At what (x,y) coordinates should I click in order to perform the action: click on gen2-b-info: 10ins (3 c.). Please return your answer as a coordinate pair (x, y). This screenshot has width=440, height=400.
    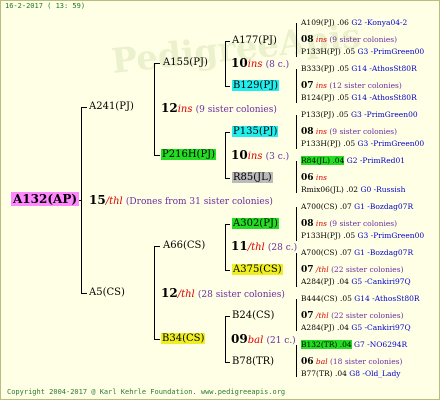
    Looking at the image, I should click on (260, 155).